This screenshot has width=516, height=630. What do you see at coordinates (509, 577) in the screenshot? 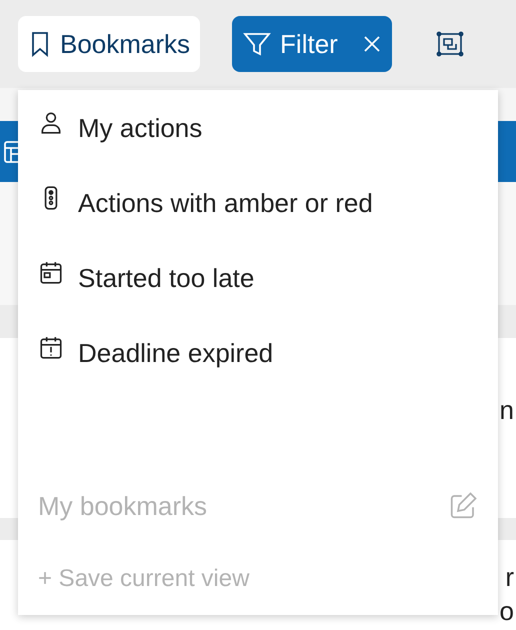
I see `text-fragment: r` at bounding box center [509, 577].